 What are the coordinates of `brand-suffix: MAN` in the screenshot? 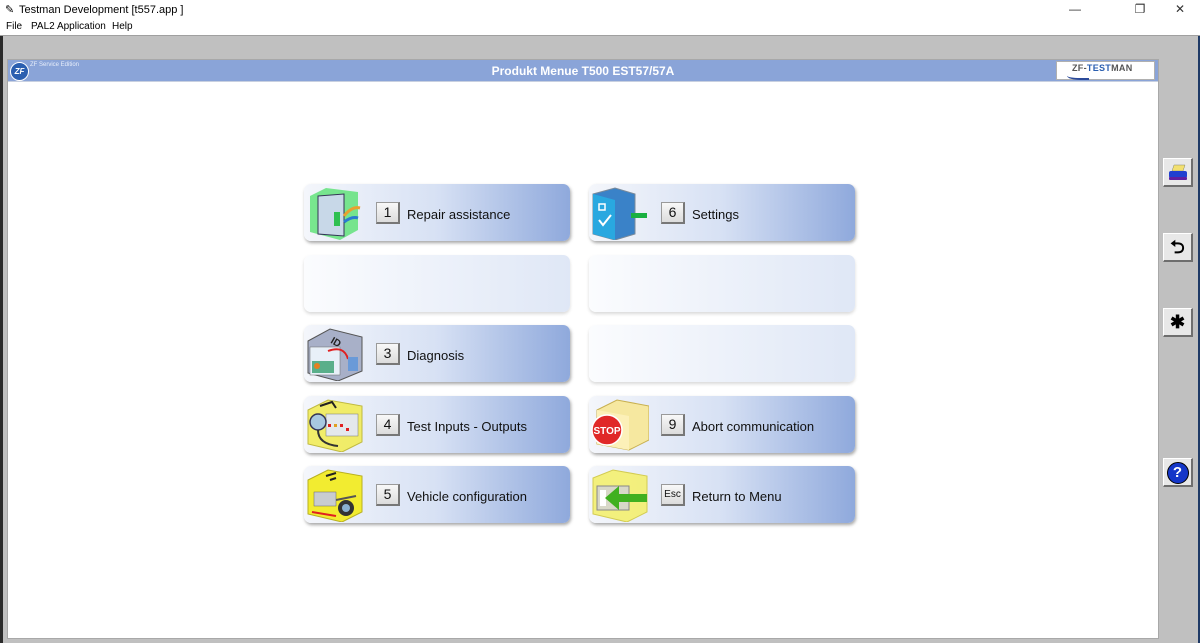 It's located at (1122, 68).